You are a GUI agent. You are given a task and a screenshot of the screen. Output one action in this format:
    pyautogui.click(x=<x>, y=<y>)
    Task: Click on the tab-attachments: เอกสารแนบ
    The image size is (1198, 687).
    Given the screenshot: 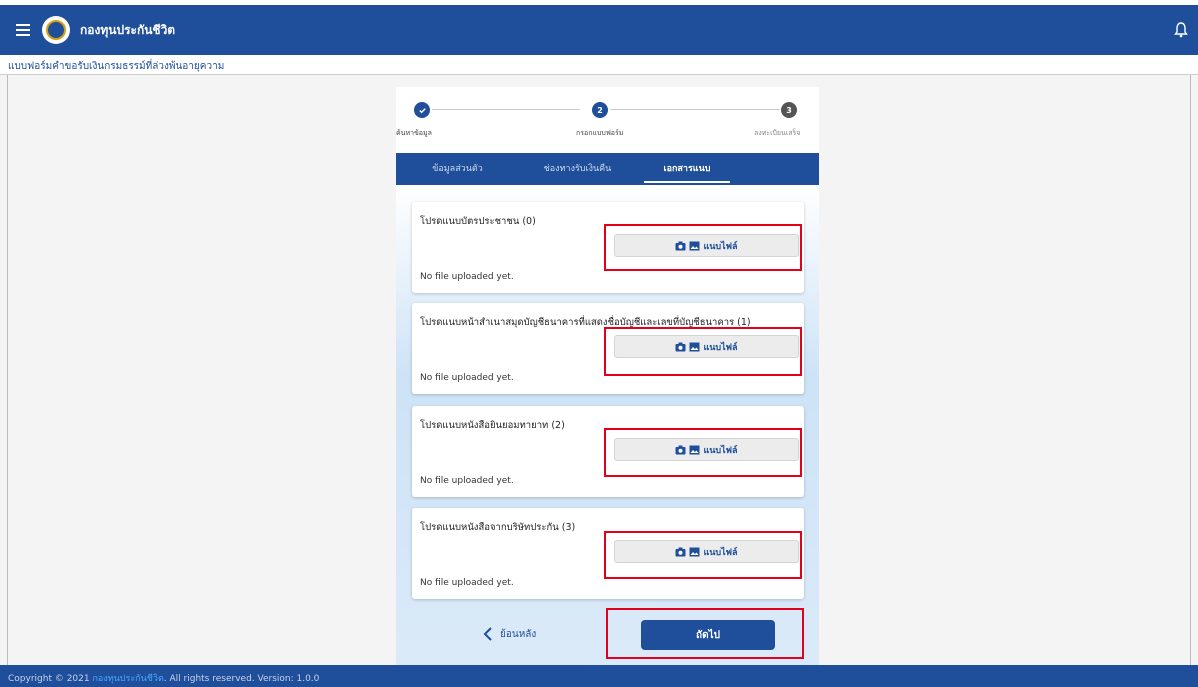 What is the action you would take?
    pyautogui.click(x=687, y=169)
    